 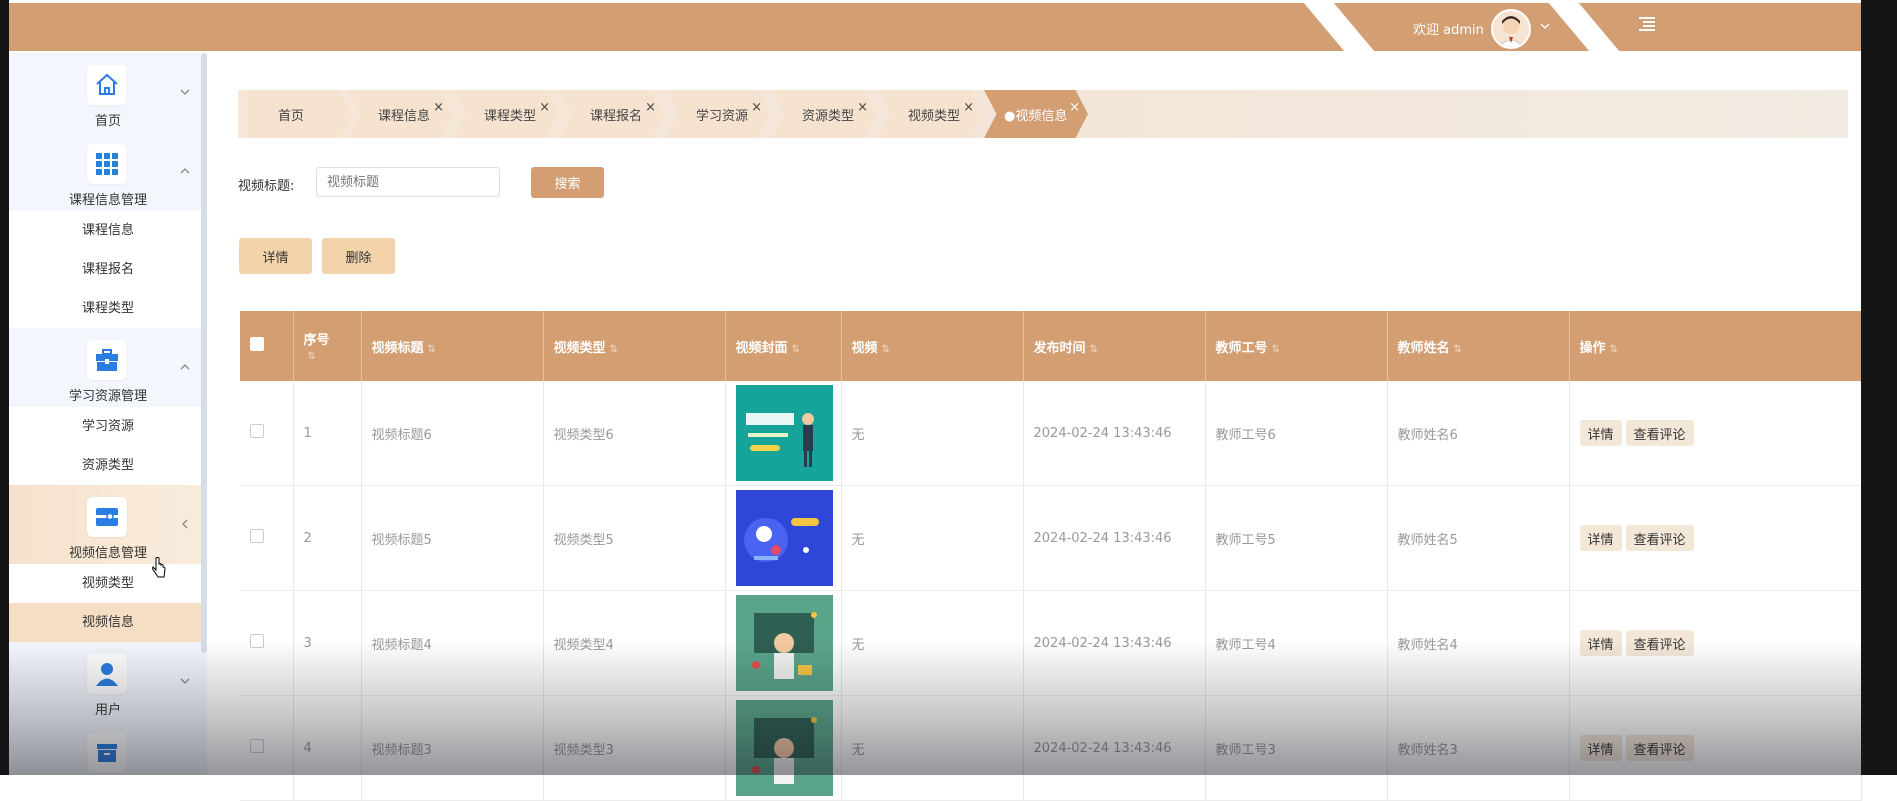 I want to click on column-header: 视频封面 ⇅, so click(x=783, y=346).